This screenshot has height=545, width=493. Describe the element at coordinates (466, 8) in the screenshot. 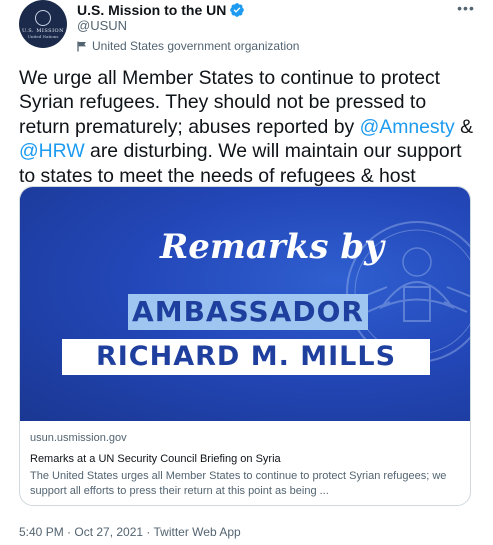

I see `more-options-icon: •••` at that location.